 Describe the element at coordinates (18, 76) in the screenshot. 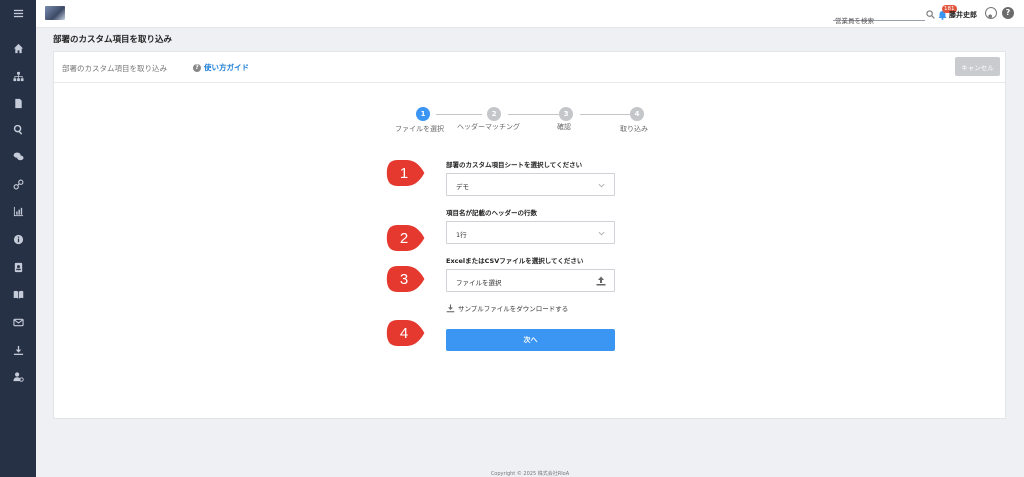

I see `org-chart-icon` at that location.